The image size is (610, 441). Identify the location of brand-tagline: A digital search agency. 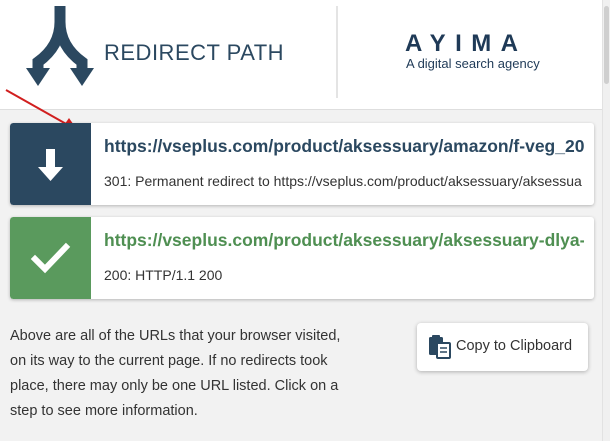
(473, 63).